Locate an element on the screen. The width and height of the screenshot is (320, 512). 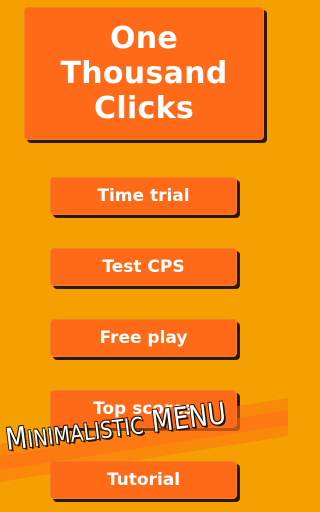
free-play-button: Free play is located at coordinates (143, 338).